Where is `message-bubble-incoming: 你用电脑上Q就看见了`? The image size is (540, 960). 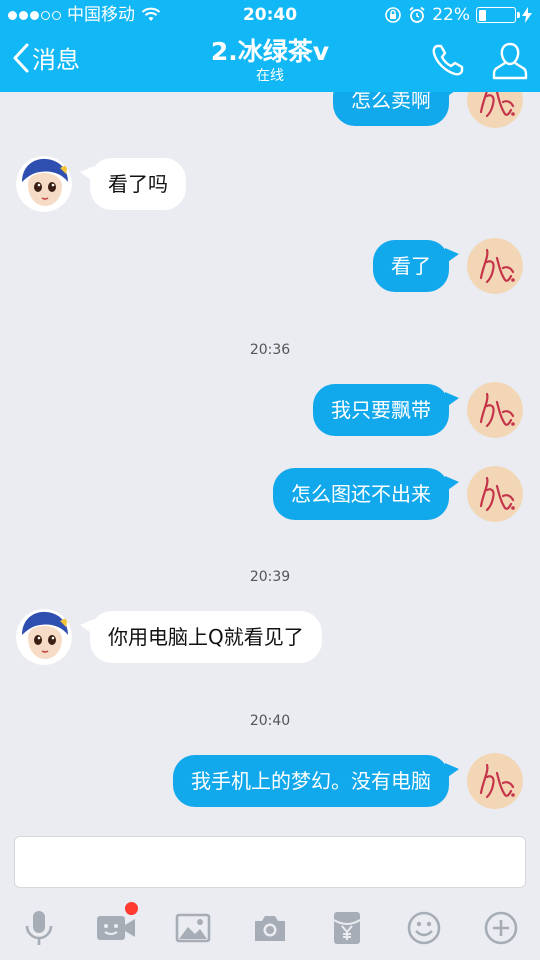 message-bubble-incoming: 你用电脑上Q就看见了 is located at coordinates (201, 637).